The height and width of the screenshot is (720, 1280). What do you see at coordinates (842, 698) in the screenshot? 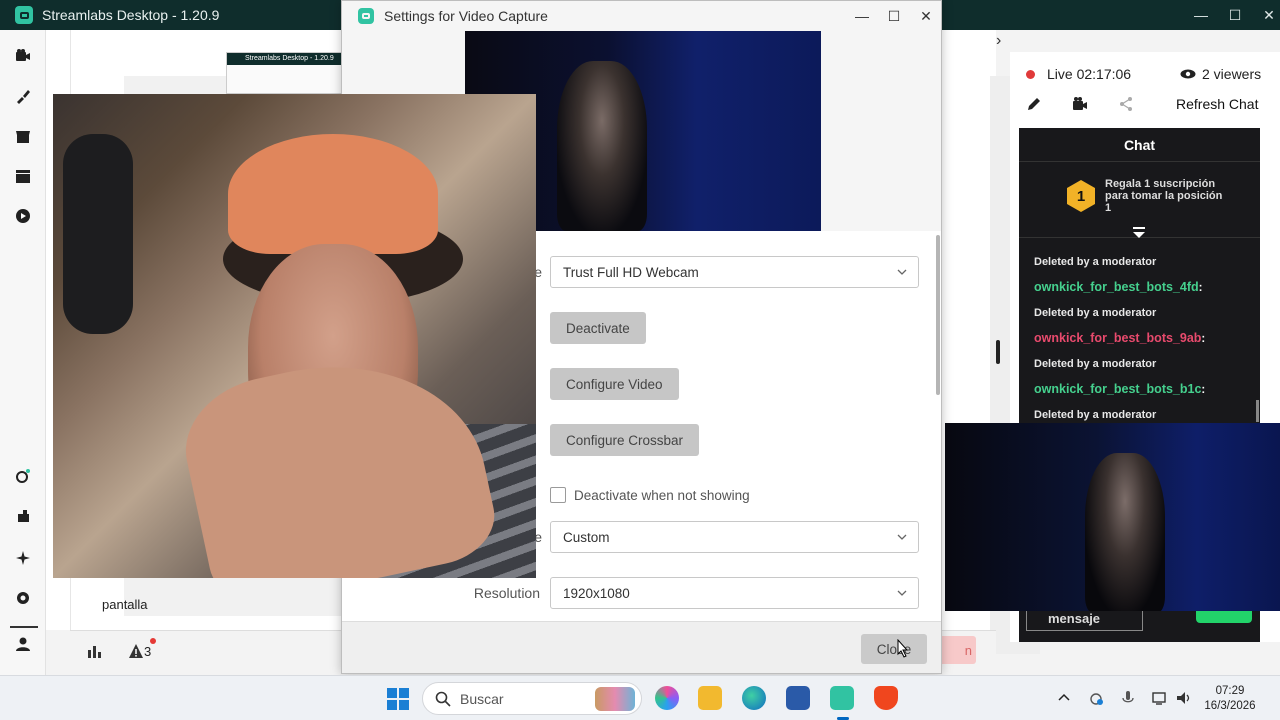
I see `streamlabs-taskbar-icon` at bounding box center [842, 698].